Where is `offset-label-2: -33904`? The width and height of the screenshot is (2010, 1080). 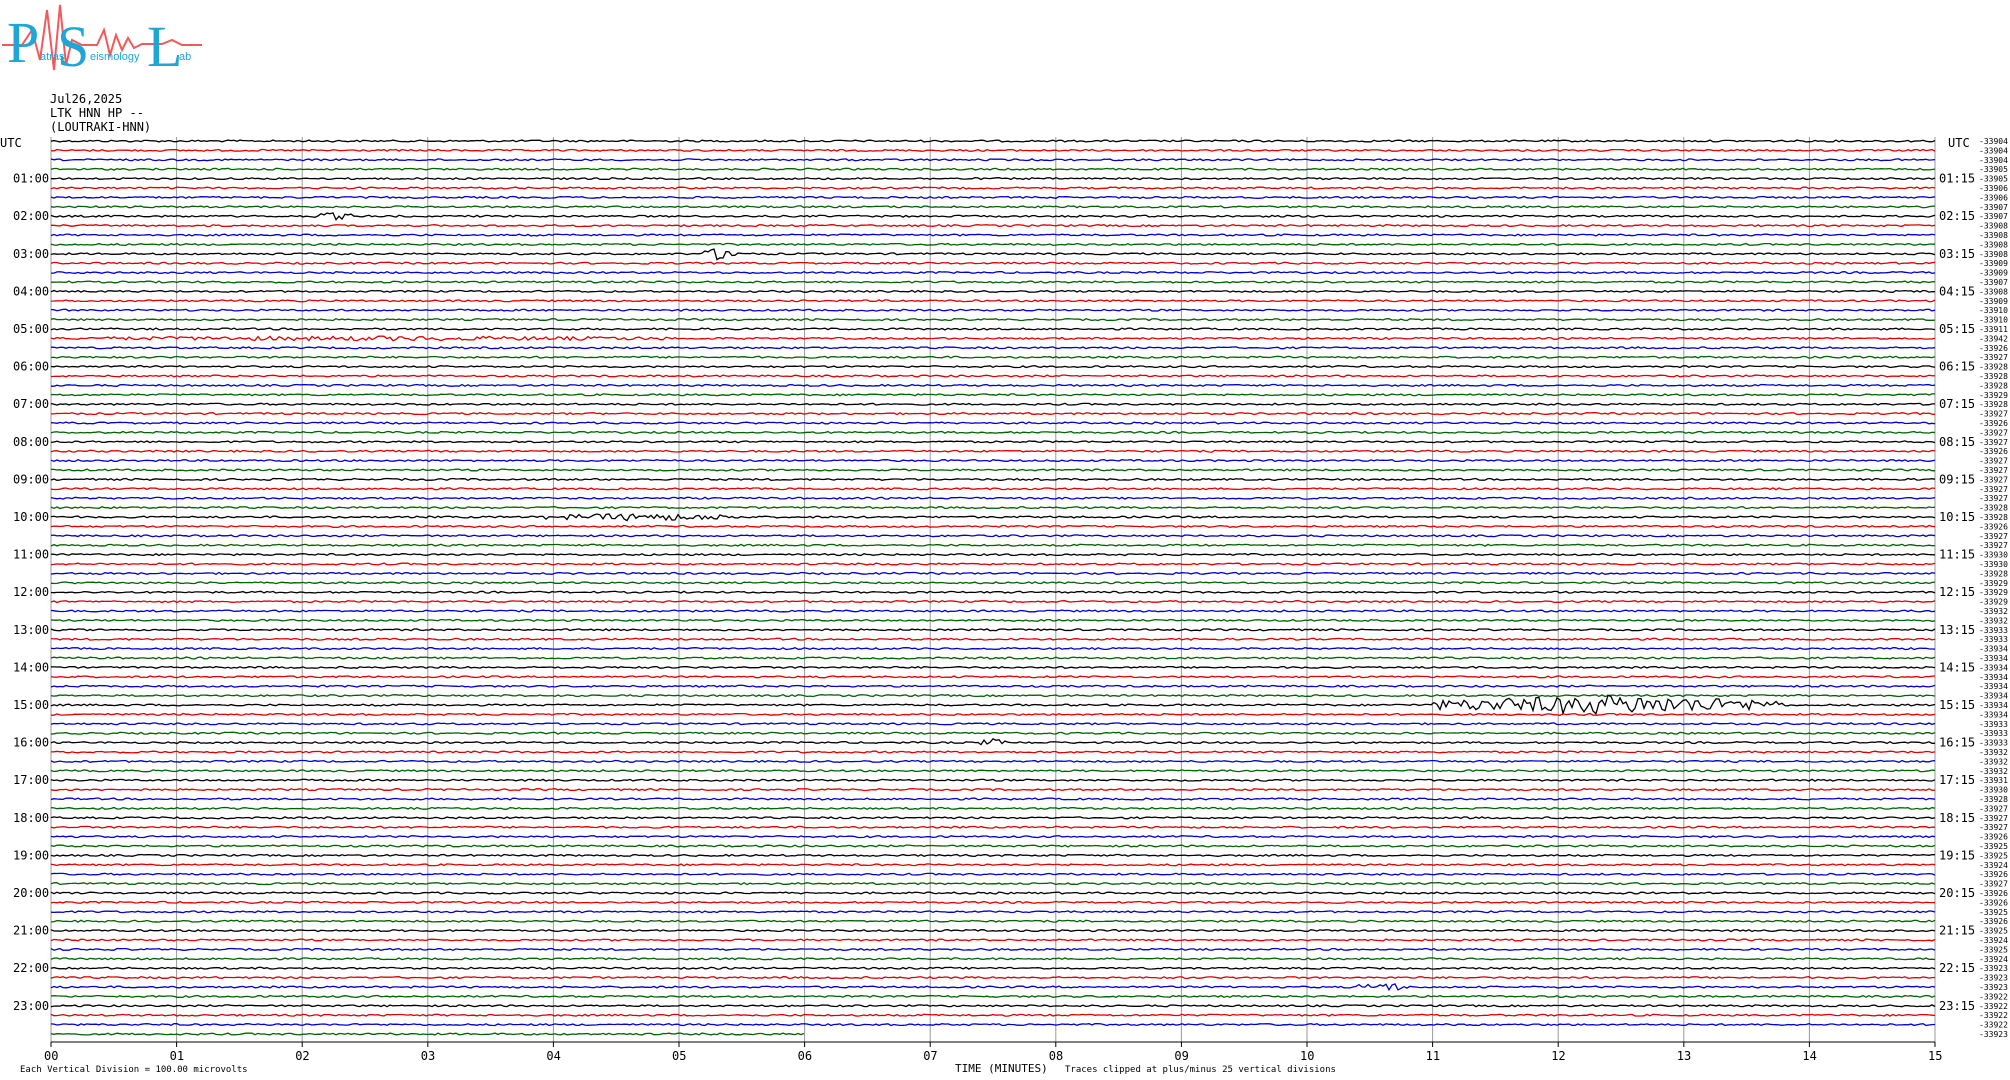 offset-label-2: -33904 is located at coordinates (1993, 160).